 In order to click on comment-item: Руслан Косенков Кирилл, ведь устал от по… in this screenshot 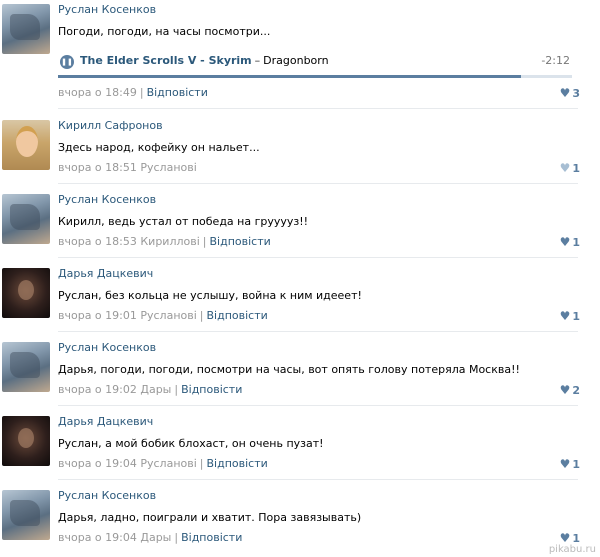, I will do `click(290, 225)`.